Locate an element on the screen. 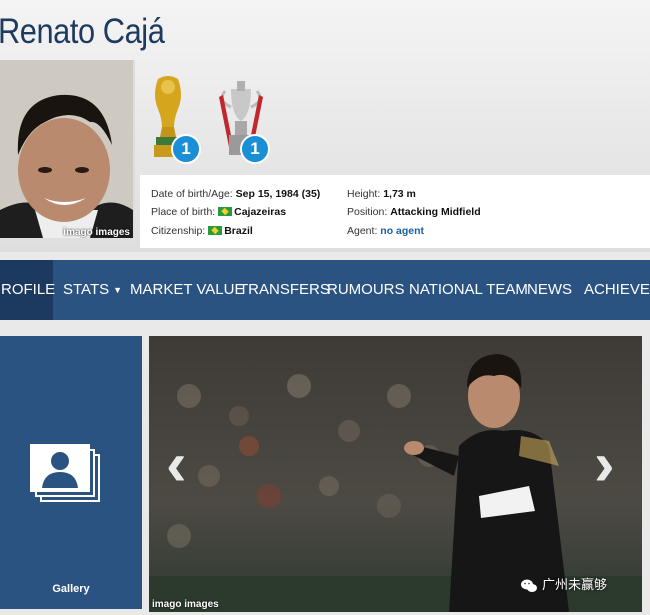 The height and width of the screenshot is (615, 650). height-value: 1,73 m is located at coordinates (399, 194).